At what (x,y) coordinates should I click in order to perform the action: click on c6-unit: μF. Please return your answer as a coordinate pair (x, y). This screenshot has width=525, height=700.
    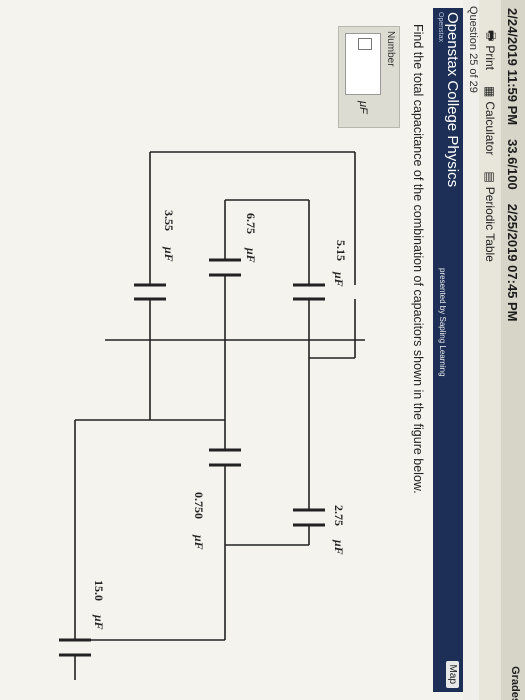
    Looking at the image, I should click on (99, 622).